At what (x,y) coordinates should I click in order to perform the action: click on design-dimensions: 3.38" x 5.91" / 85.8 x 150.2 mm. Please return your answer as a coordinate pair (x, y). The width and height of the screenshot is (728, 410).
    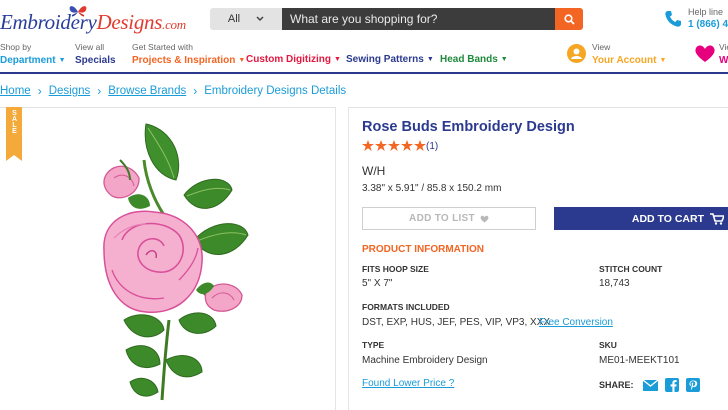
    Looking at the image, I should click on (432, 188).